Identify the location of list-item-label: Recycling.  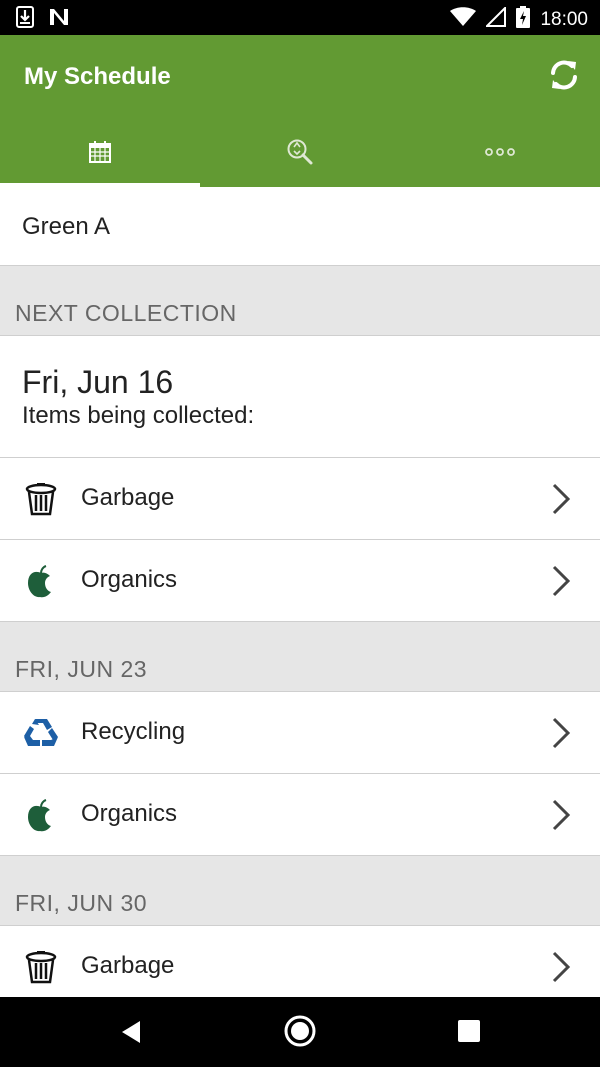
(133, 731).